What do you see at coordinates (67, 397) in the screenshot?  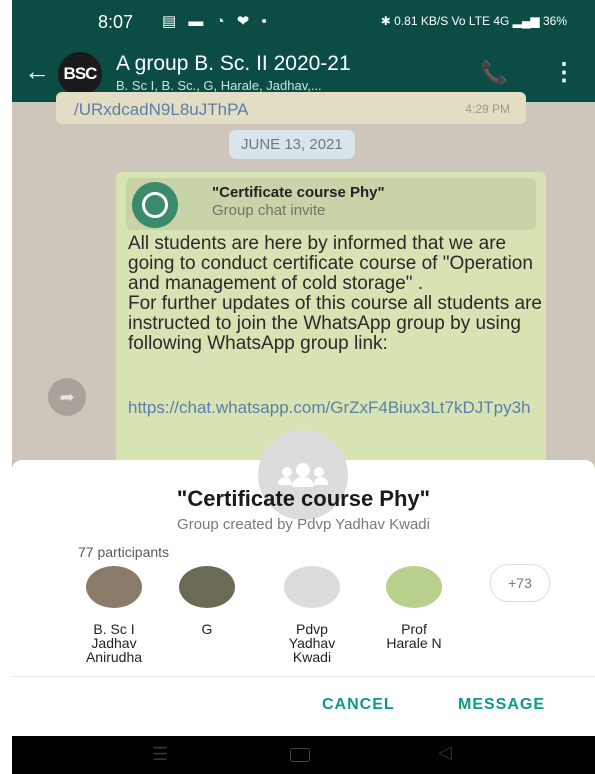 I see `forward-icon: ➦` at bounding box center [67, 397].